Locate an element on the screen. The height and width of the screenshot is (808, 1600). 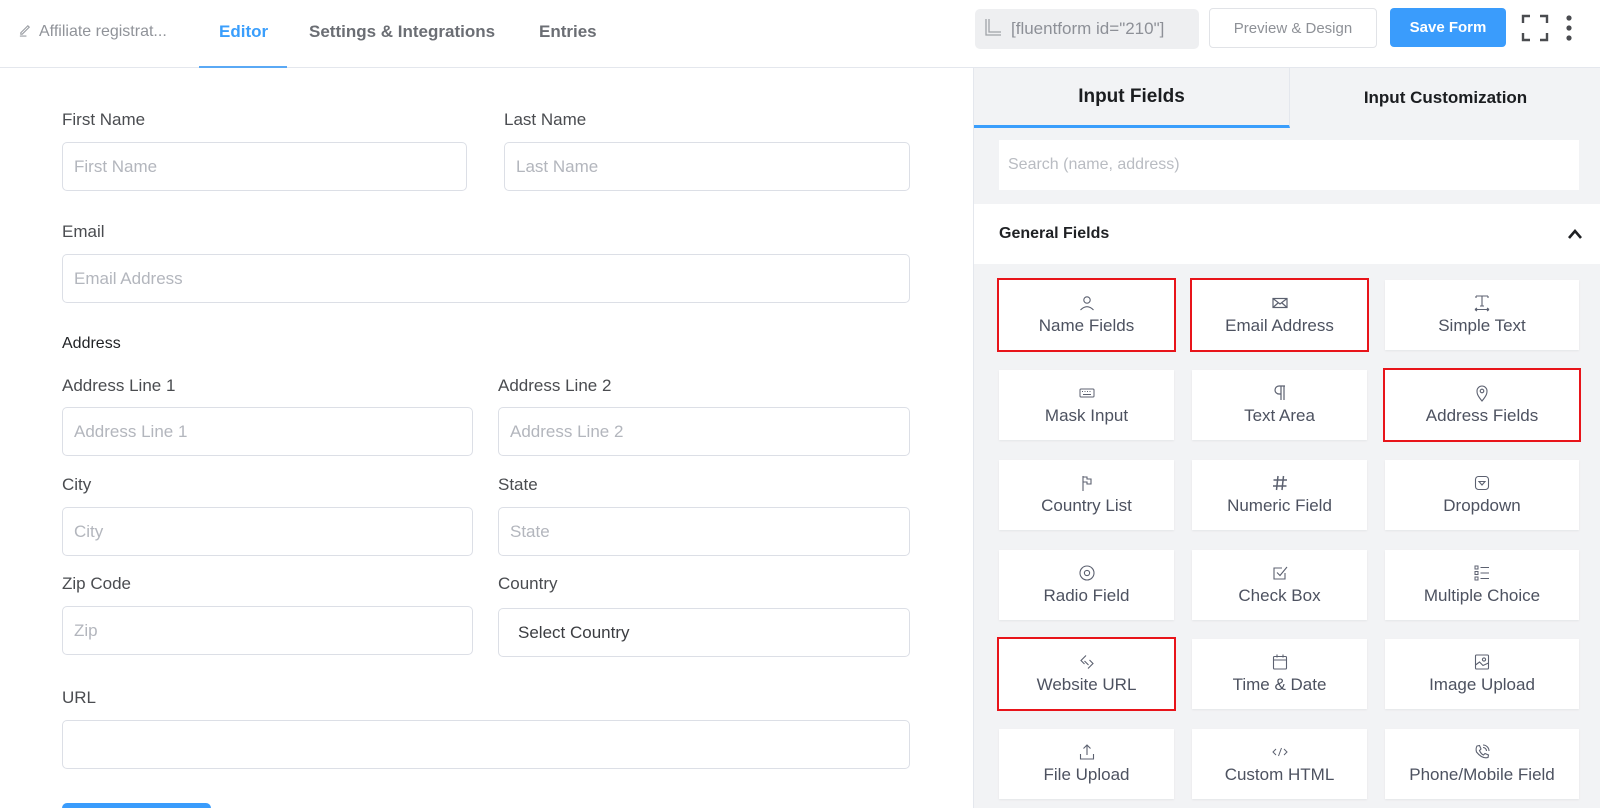
link-icon is located at coordinates (1087, 662).